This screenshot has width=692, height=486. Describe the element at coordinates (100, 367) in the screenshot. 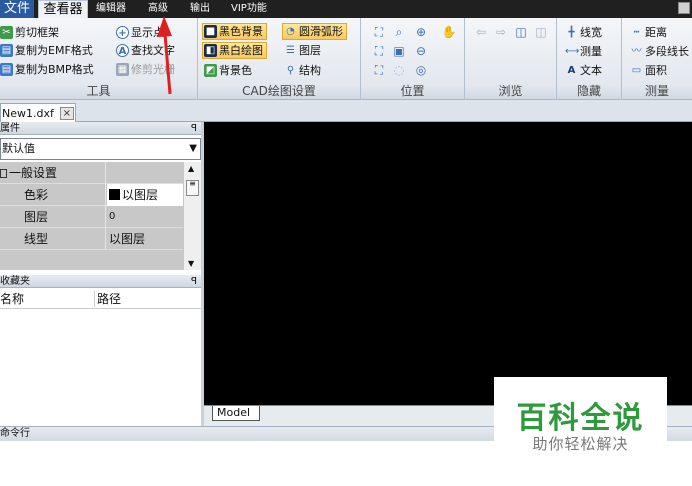

I see `favorites-list` at that location.